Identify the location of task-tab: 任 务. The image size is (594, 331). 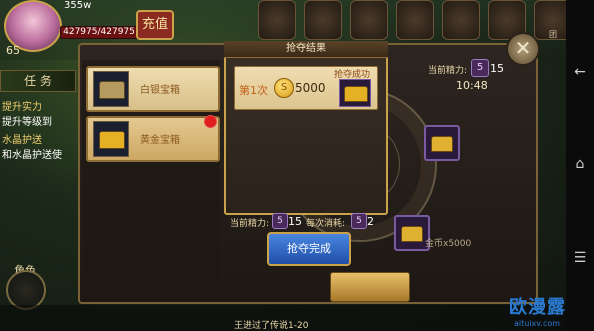
(38, 81).